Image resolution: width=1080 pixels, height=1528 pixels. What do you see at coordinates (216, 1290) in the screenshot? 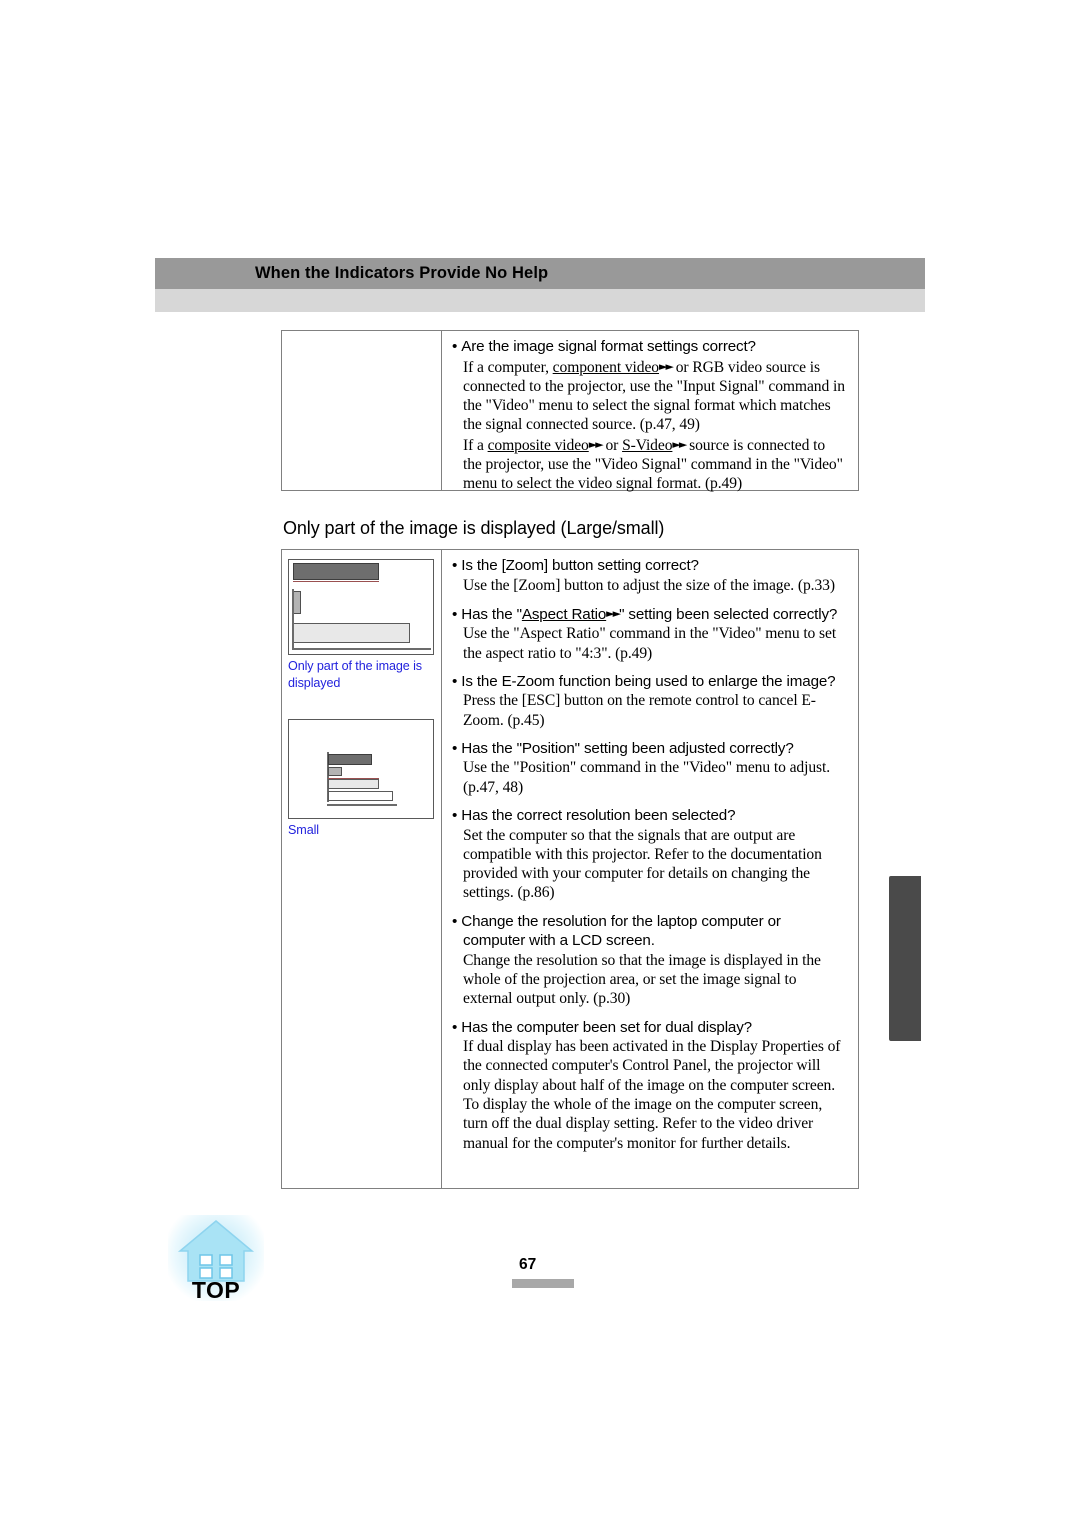
I see `top-button-label: TOP` at bounding box center [216, 1290].